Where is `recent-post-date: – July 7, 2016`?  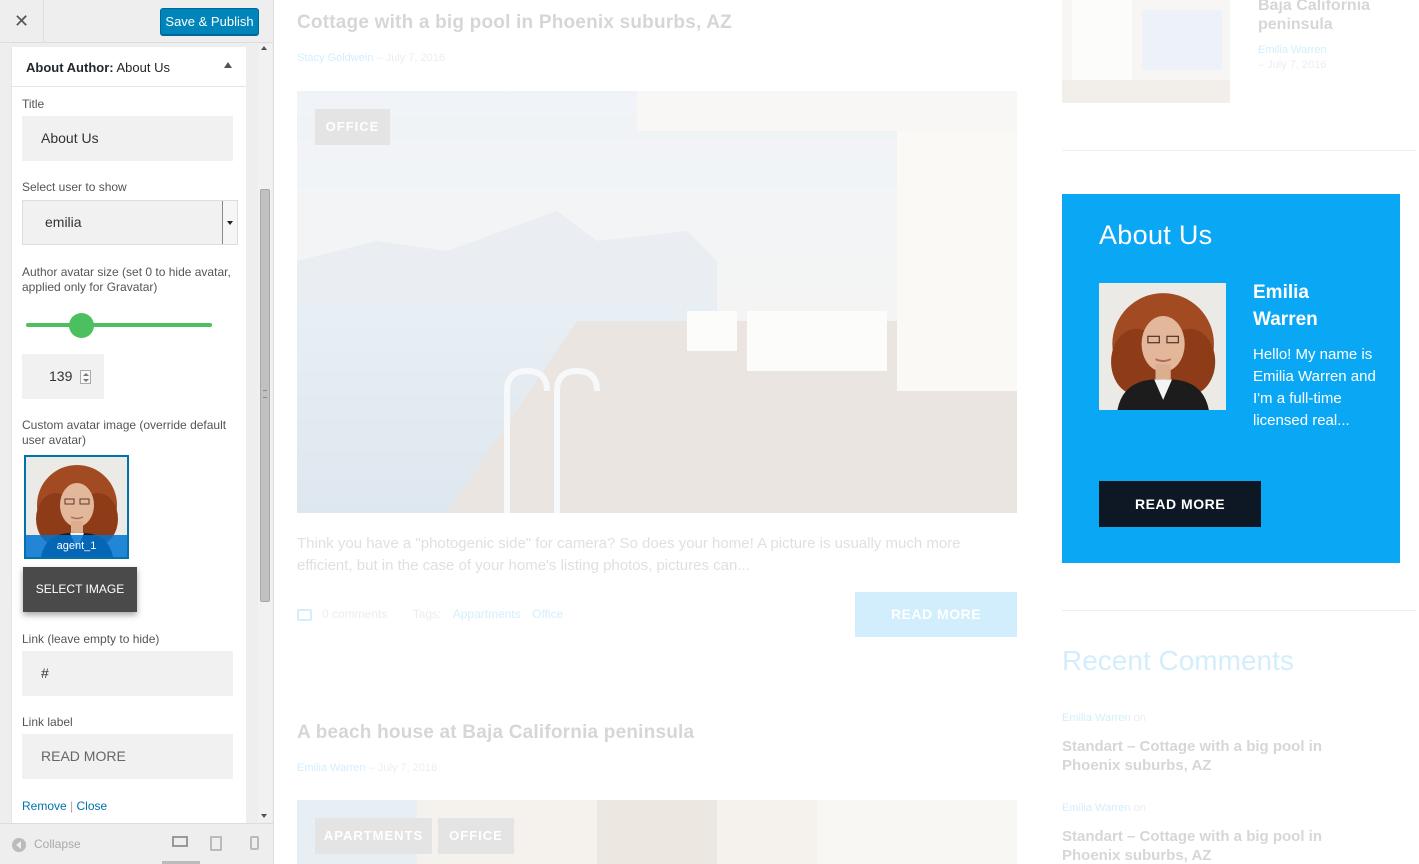 recent-post-date: – July 7, 2016 is located at coordinates (1292, 65).